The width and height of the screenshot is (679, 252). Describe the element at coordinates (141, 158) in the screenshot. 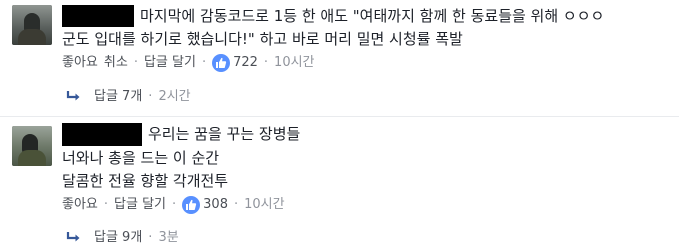

I see `comment-text-line-2: 너와나 총을 드는 이 순간` at that location.